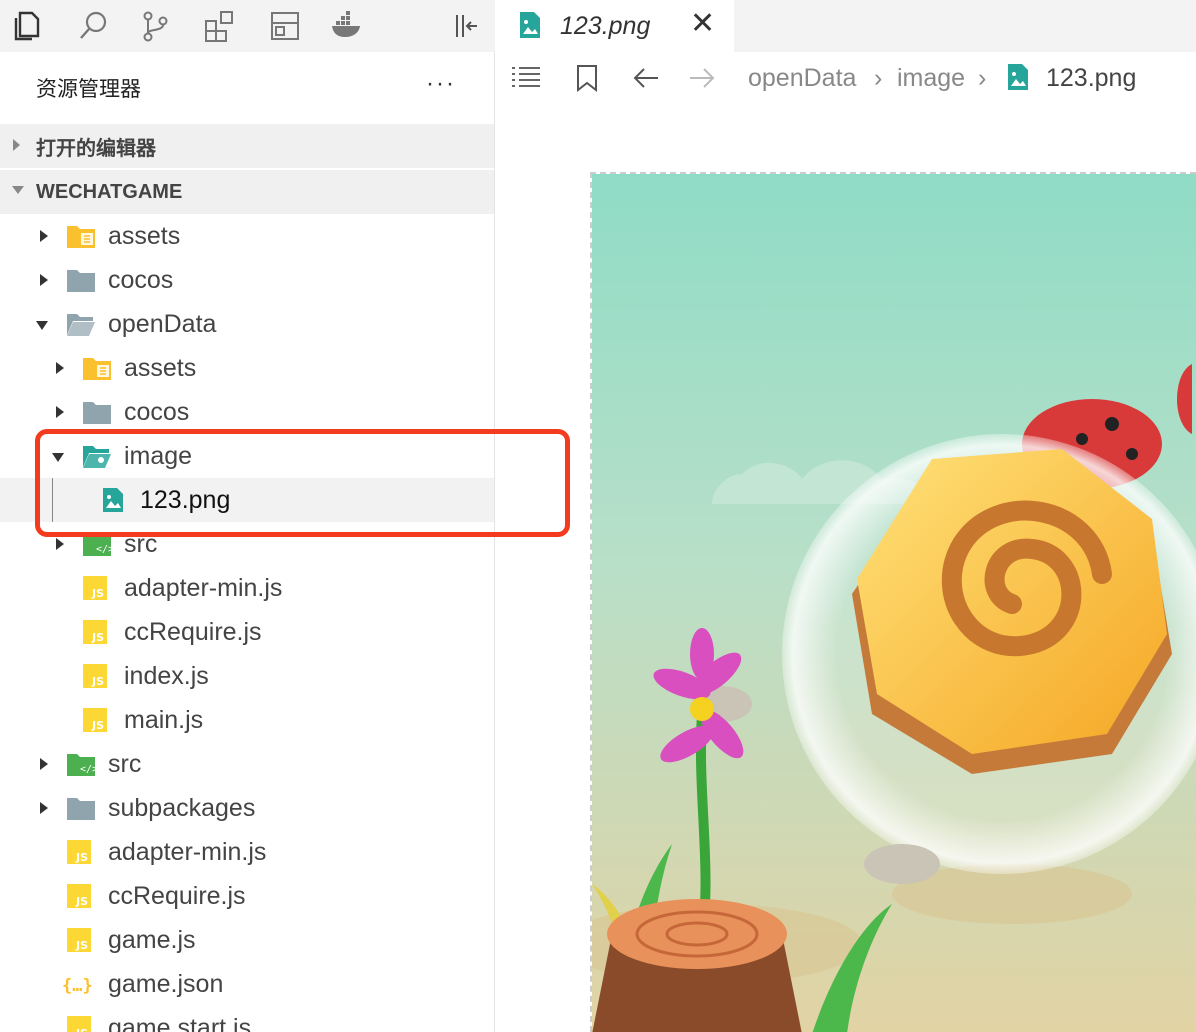  I want to click on tree-item-adapter-min-js: JS adapter-min.js, so click(247, 852).